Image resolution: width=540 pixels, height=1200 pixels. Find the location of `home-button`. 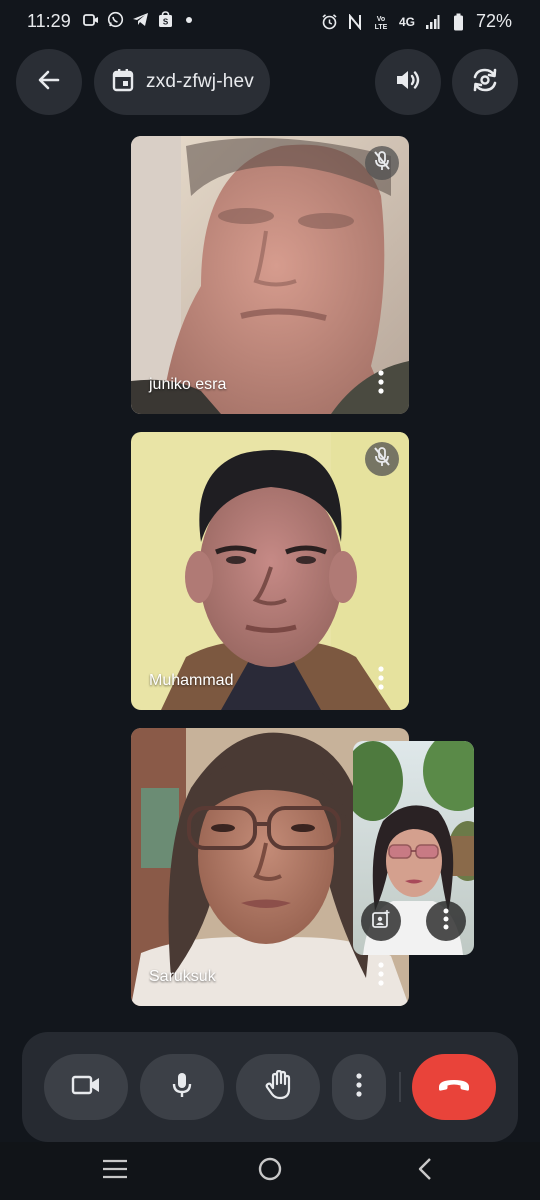

home-button is located at coordinates (270, 1171).